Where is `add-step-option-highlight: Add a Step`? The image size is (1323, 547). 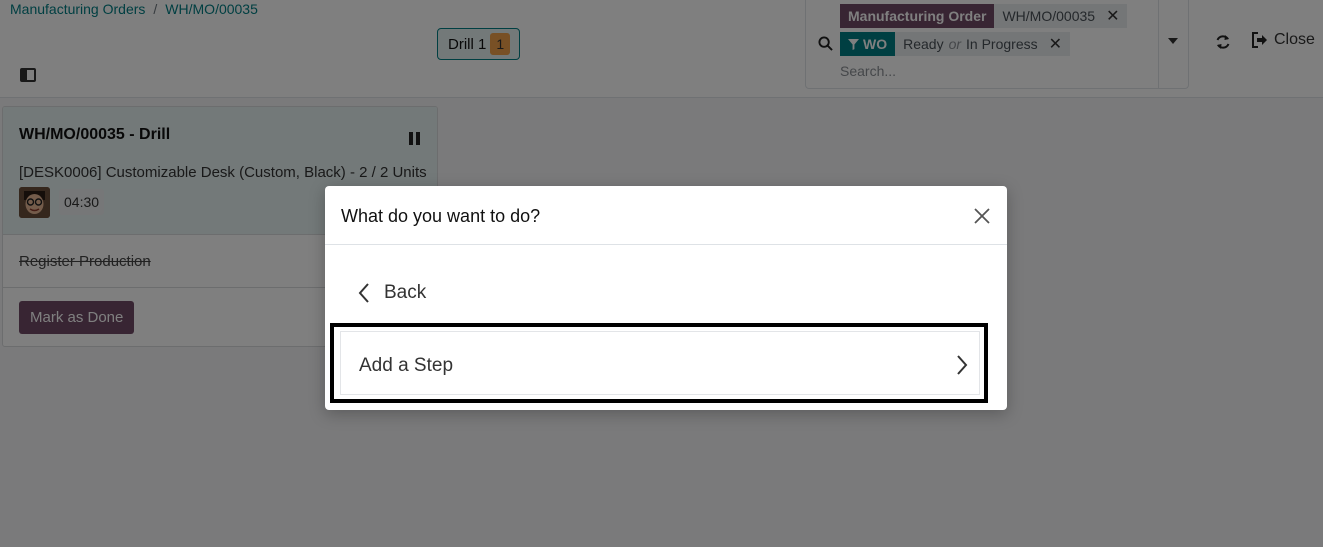
add-step-option-highlight: Add a Step is located at coordinates (659, 363).